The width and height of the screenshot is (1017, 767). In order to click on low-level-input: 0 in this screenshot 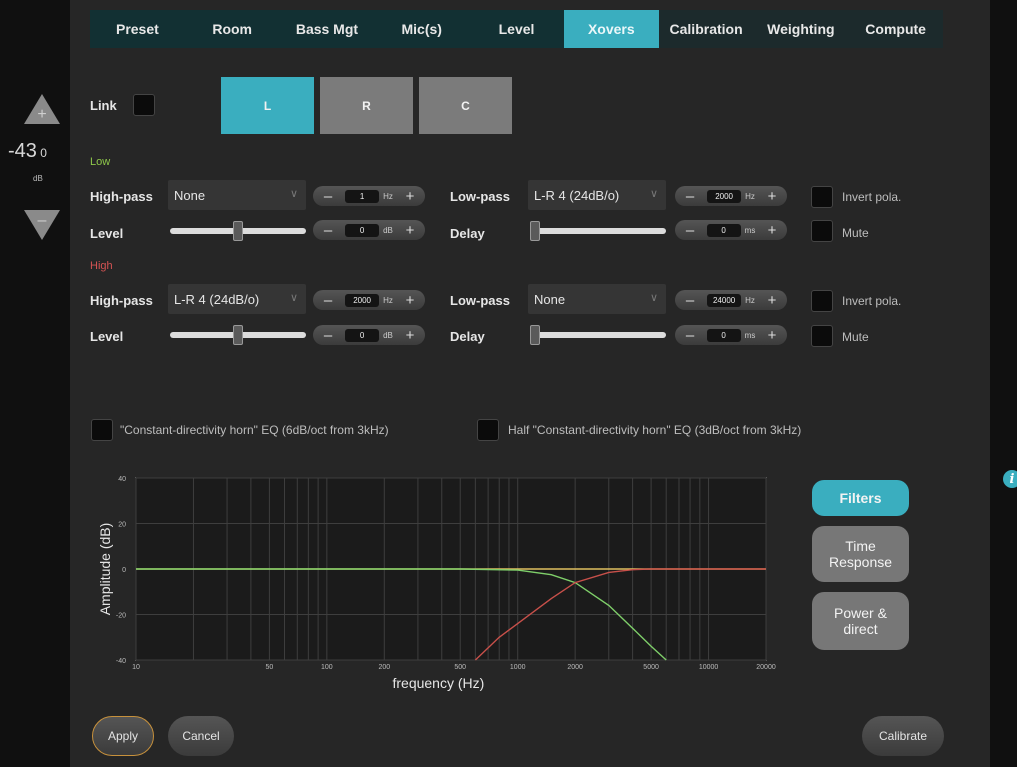, I will do `click(362, 230)`.